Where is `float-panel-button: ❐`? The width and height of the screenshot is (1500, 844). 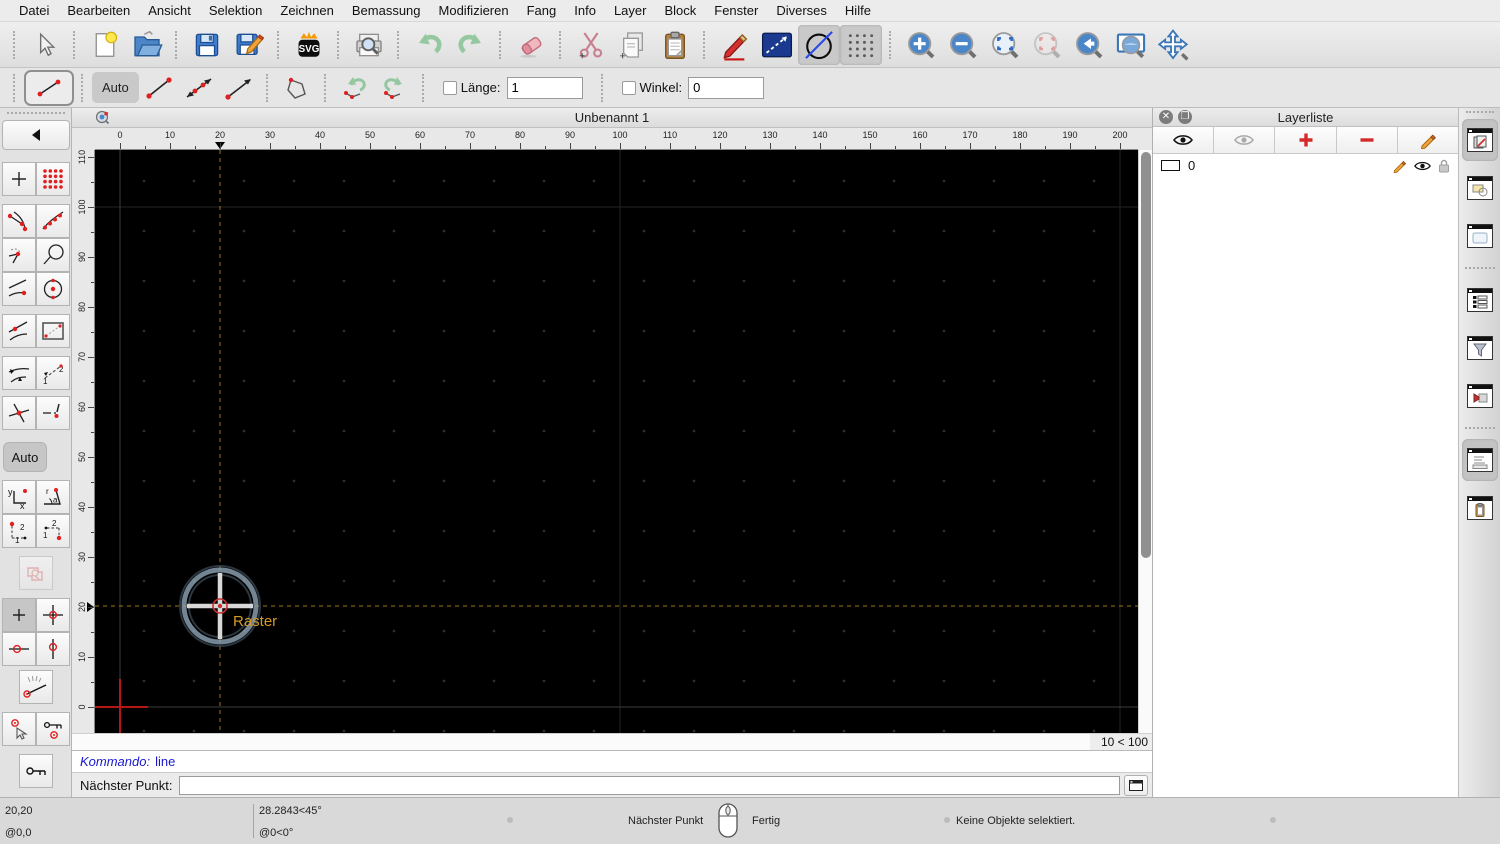
float-panel-button: ❐ is located at coordinates (1185, 117).